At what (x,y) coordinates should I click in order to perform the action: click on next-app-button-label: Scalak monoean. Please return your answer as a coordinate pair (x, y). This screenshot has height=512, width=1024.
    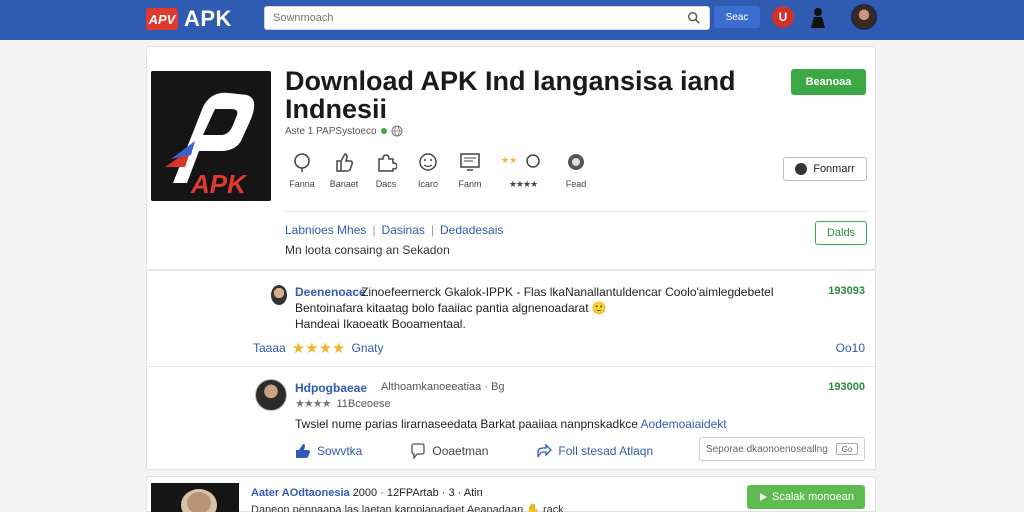
    Looking at the image, I should click on (813, 497).